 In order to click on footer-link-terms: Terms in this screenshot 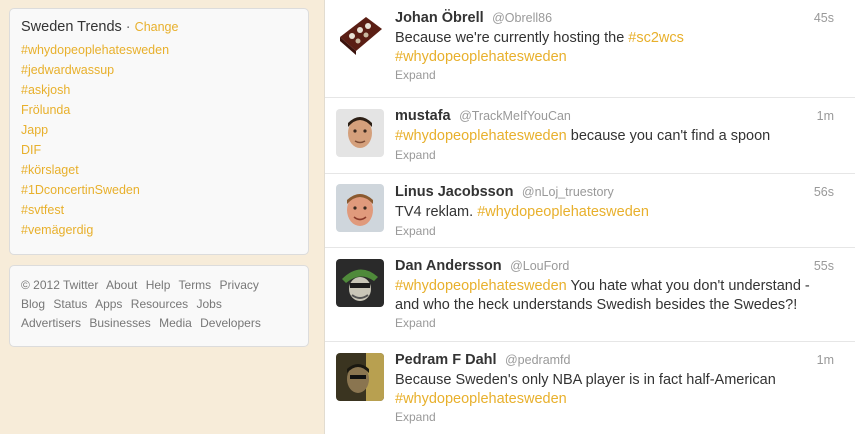, I will do `click(195, 285)`.